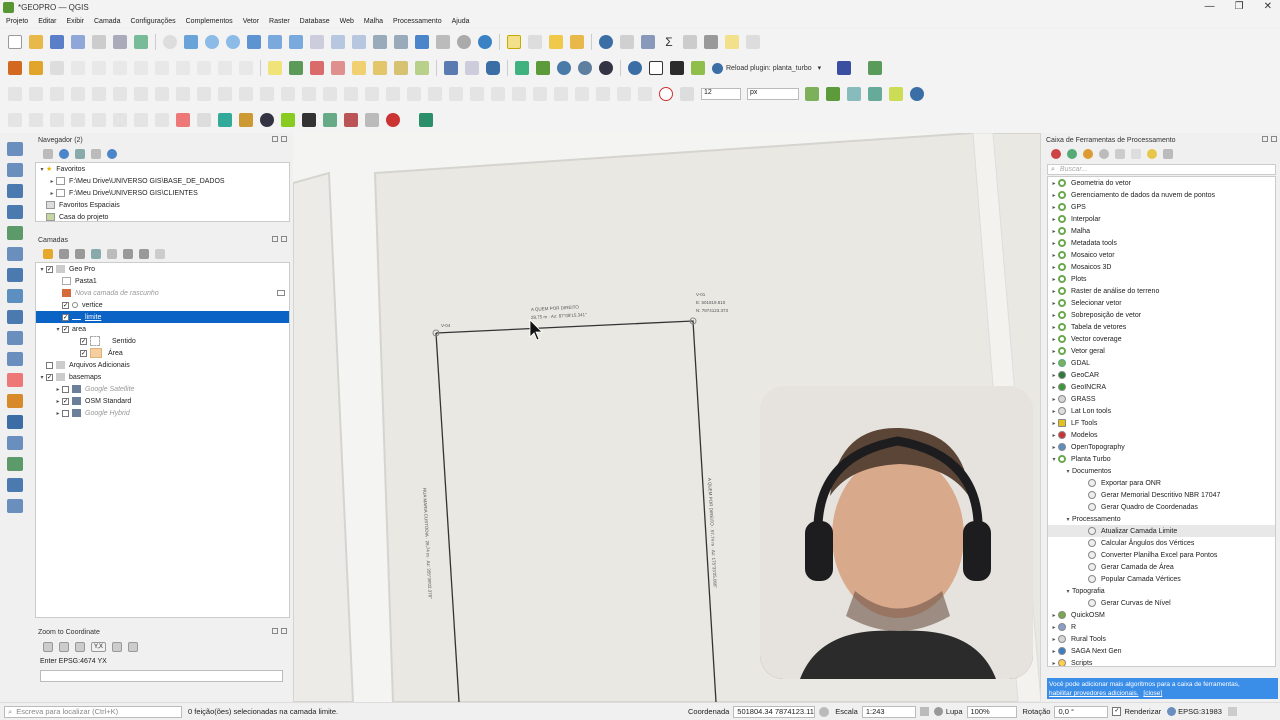 This screenshot has width=1280, height=720. Describe the element at coordinates (275, 68) in the screenshot. I see `label-tool-icon` at that location.